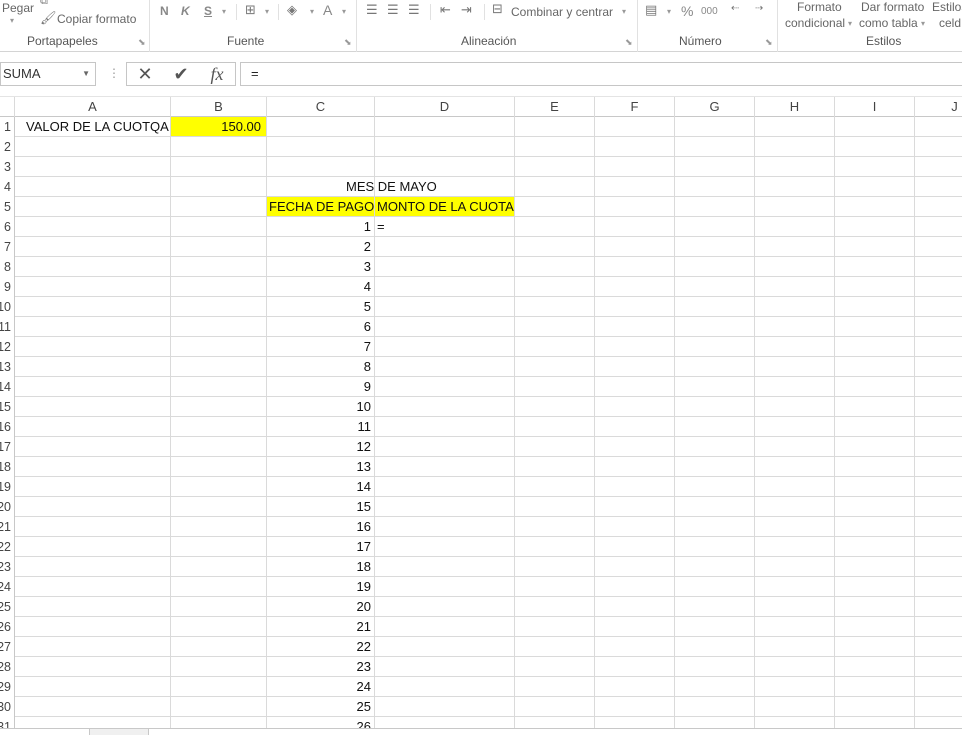 This screenshot has height=735, width=962. I want to click on font-color-caret-icon: ▾, so click(344, 12).